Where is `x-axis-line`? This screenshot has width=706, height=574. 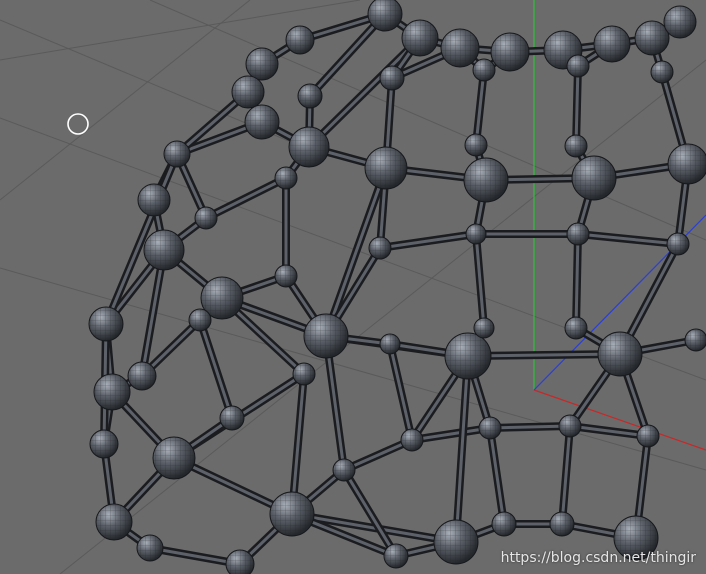
x-axis-line is located at coordinates (619, 420).